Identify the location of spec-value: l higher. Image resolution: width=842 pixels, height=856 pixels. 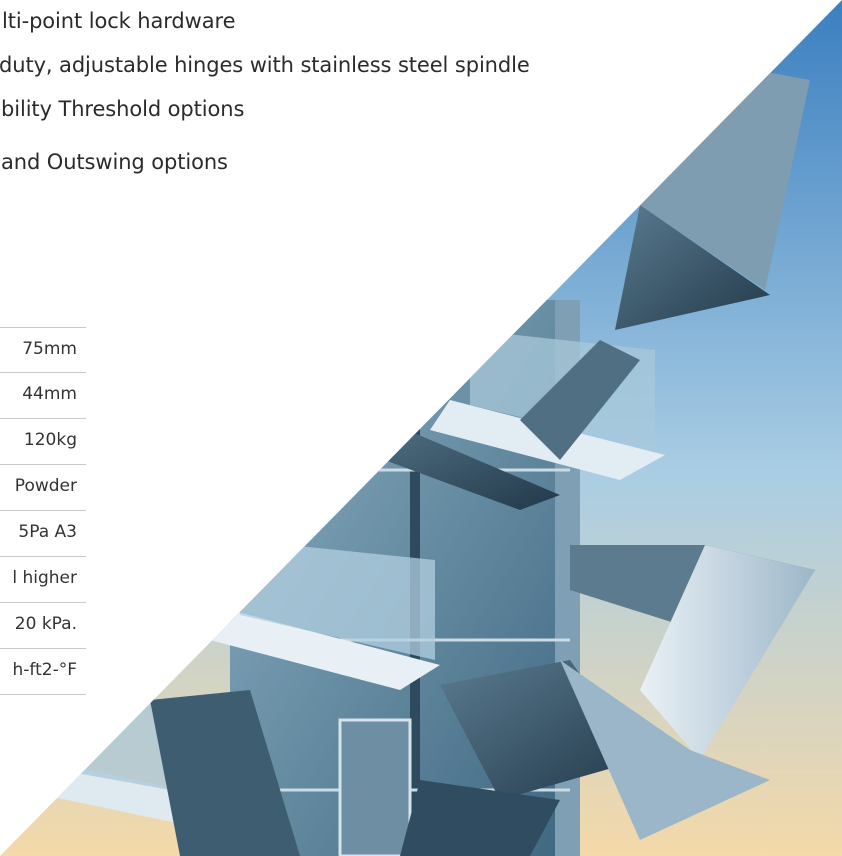
(44, 578).